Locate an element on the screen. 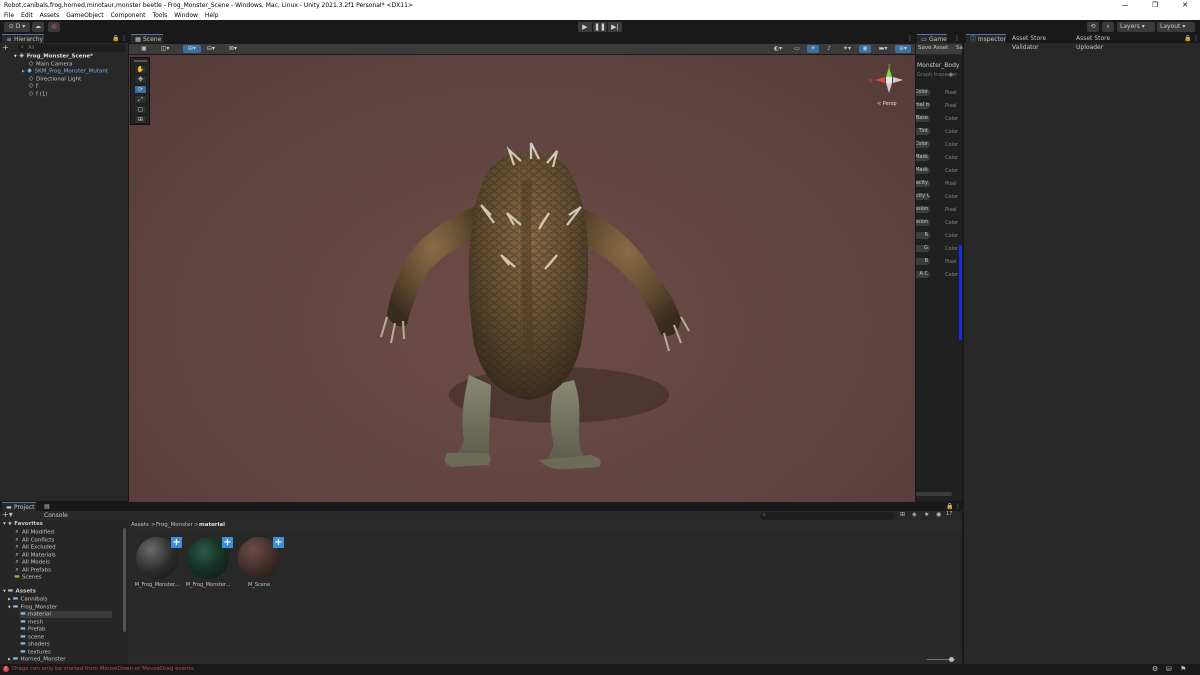 The width and height of the screenshot is (1200, 675). folder-item: ▾ ▬ Frog_Monster is located at coordinates (32, 607).